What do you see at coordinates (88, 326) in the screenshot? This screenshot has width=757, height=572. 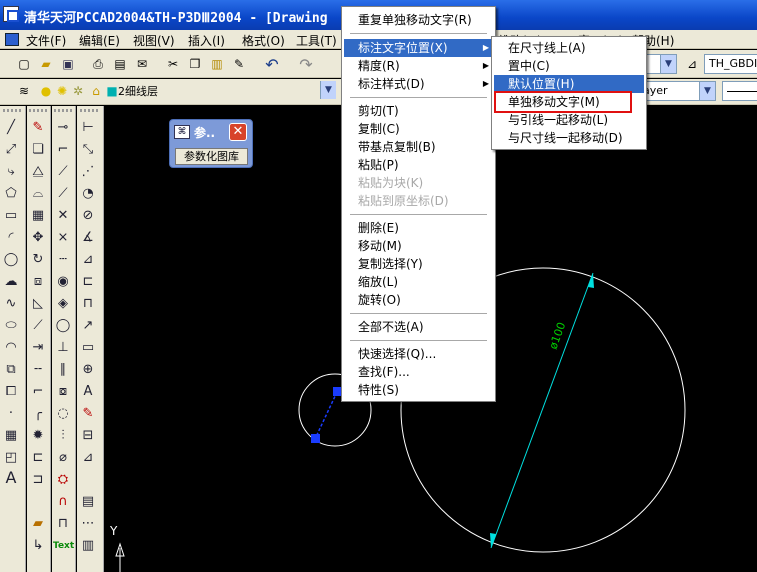 I see `qleader-icon: ↗` at bounding box center [88, 326].